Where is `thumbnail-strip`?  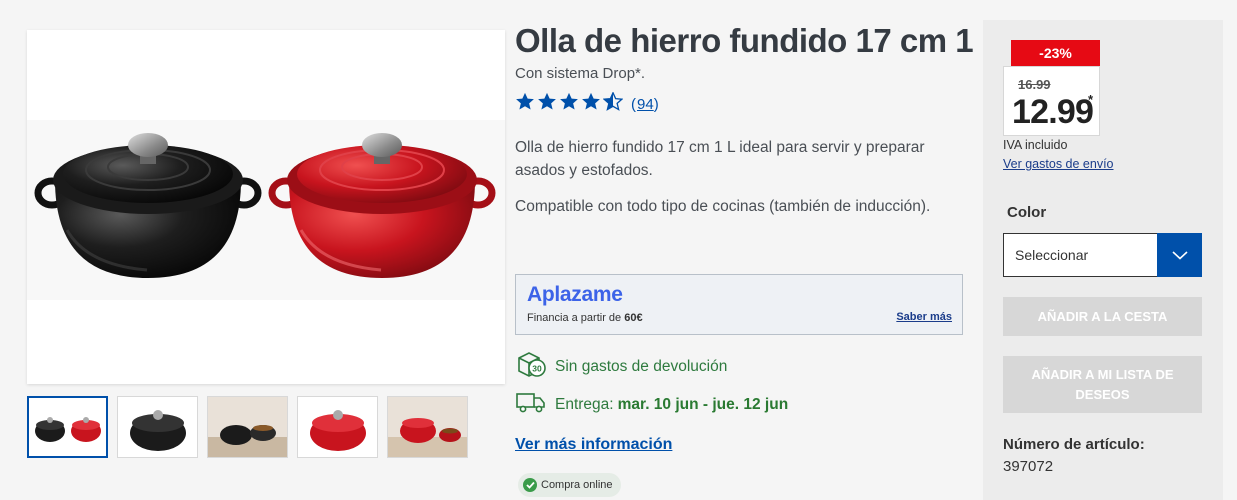
thumbnail-strip is located at coordinates (247, 427).